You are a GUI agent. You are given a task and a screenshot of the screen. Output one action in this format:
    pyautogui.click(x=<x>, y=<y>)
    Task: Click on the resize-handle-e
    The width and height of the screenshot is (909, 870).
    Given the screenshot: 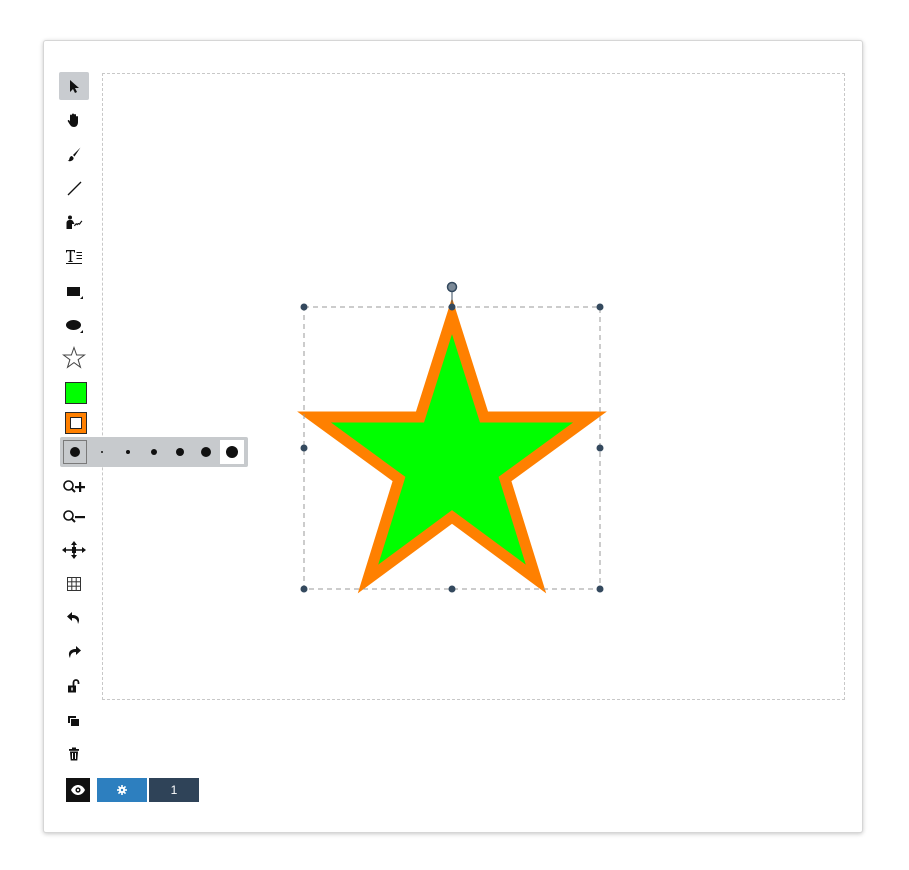 What is the action you would take?
    pyautogui.click(x=600, y=448)
    